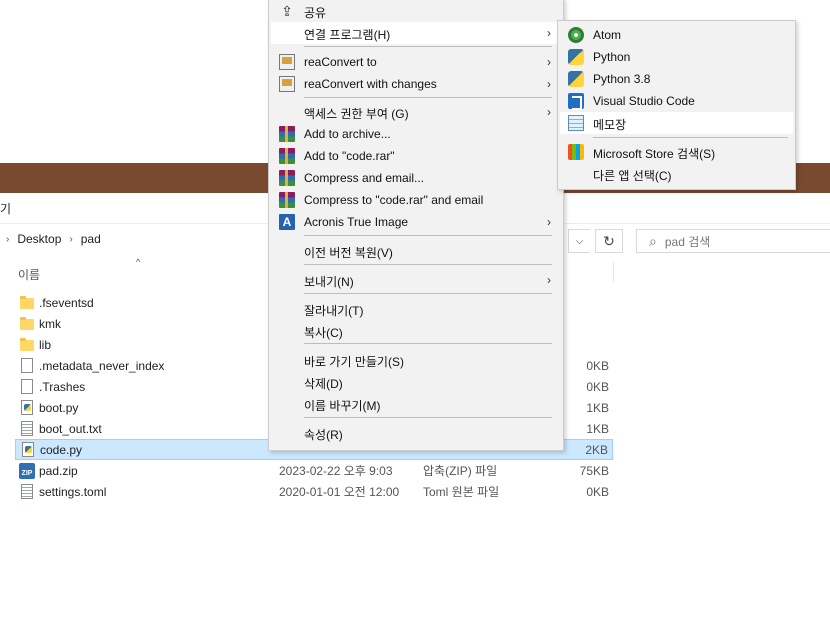 Image resolution: width=830 pixels, height=626 pixels. Describe the element at coordinates (323, 435) in the screenshot. I see `menu-item-label: 속성(R)` at that location.